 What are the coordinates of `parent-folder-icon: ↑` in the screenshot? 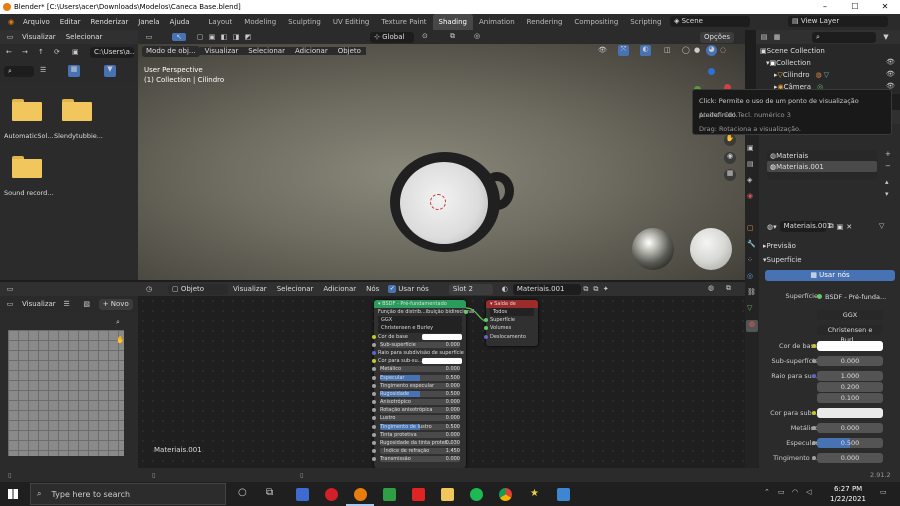 It's located at (41, 52).